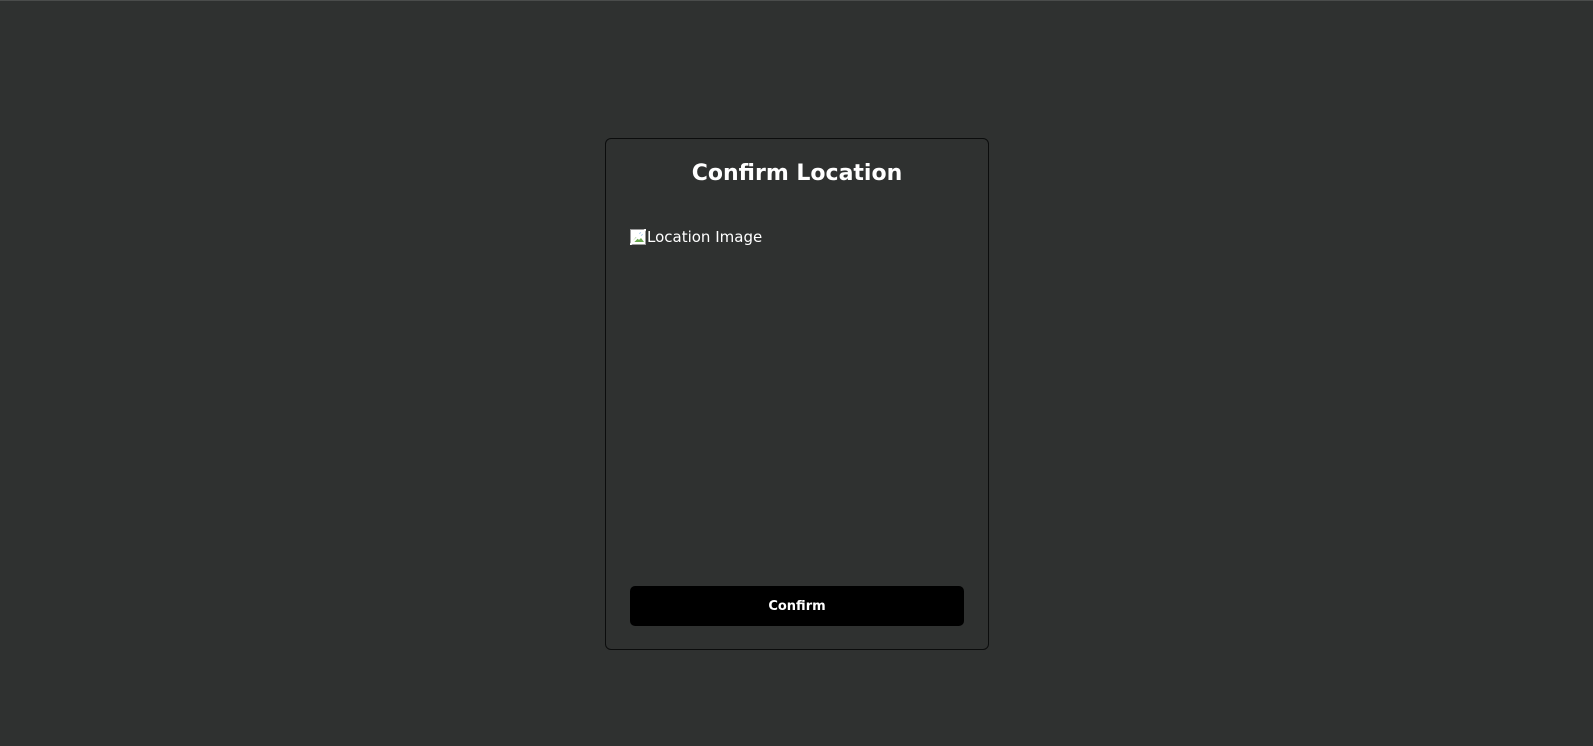 This screenshot has width=1593, height=746. I want to click on confirm-button: Confirm, so click(797, 606).